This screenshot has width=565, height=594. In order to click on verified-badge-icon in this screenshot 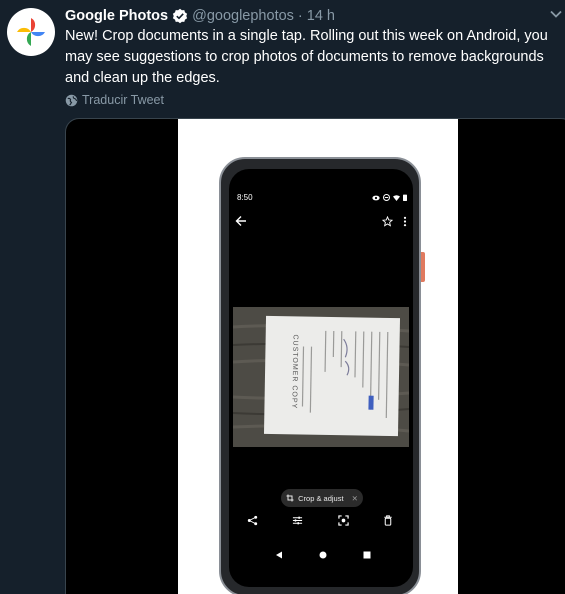, I will do `click(180, 16)`.